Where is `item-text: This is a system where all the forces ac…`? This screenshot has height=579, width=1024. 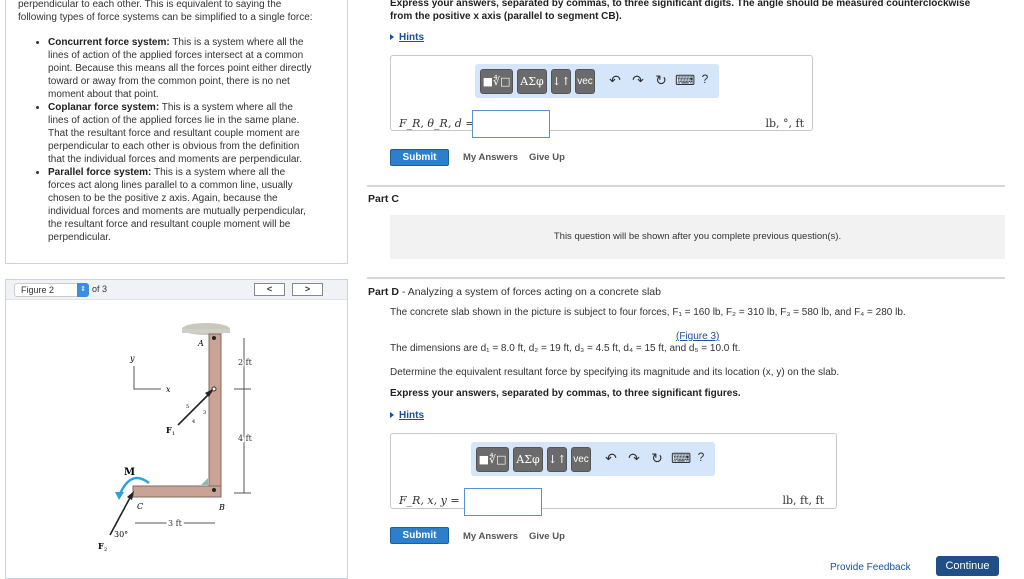
item-text: This is a system where all the forces ac… is located at coordinates (177, 205).